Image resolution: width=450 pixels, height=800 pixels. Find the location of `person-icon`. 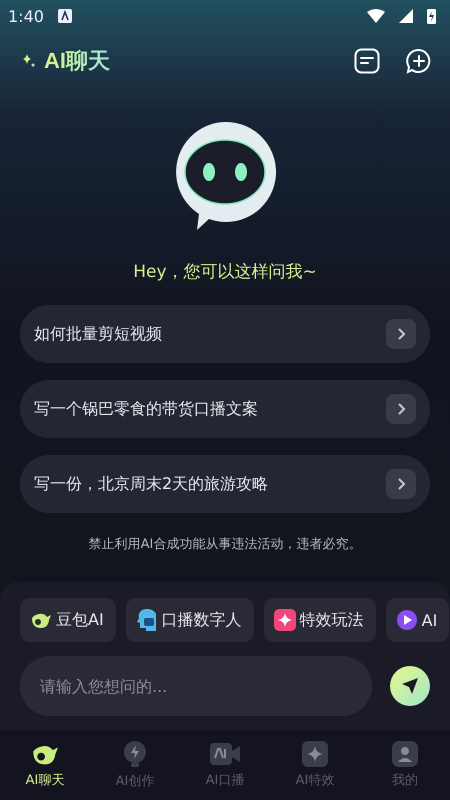

person-icon is located at coordinates (405, 754).